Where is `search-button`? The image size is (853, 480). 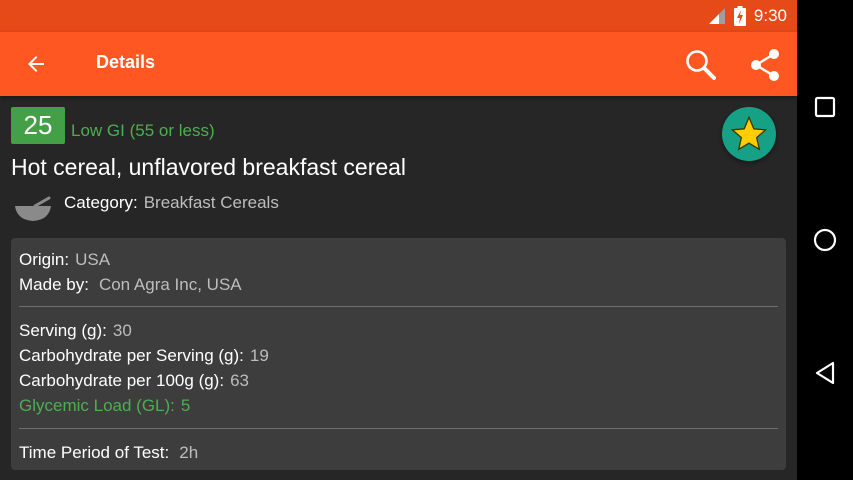
search-button is located at coordinates (701, 65).